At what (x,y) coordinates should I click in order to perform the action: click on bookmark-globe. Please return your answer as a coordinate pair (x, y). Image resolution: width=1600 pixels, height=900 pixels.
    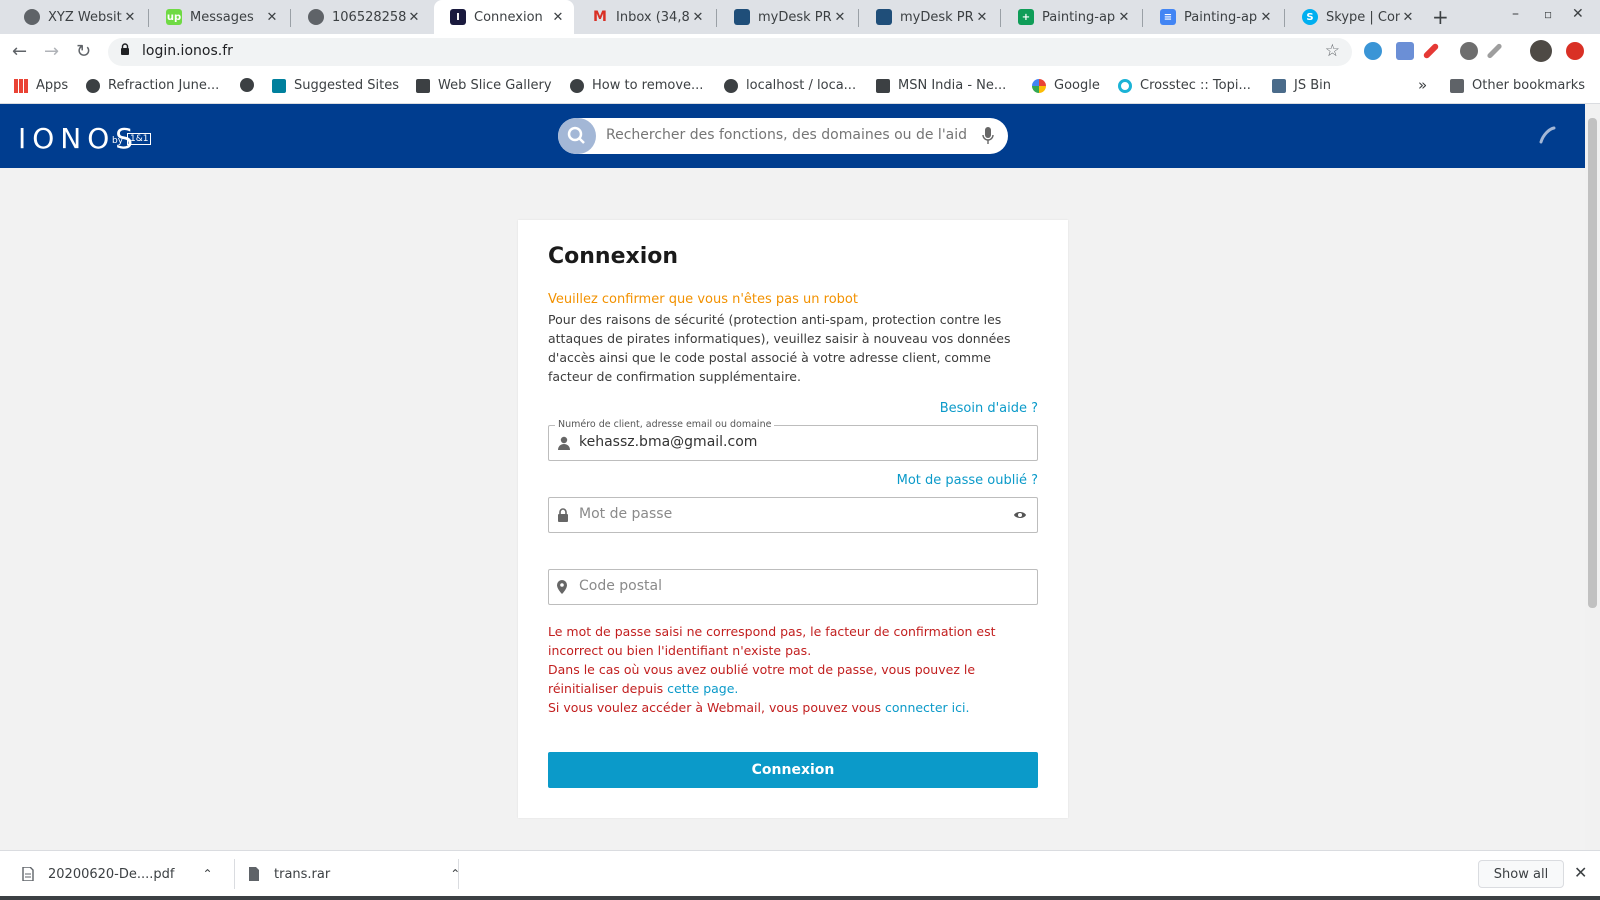
    Looking at the image, I should click on (251, 85).